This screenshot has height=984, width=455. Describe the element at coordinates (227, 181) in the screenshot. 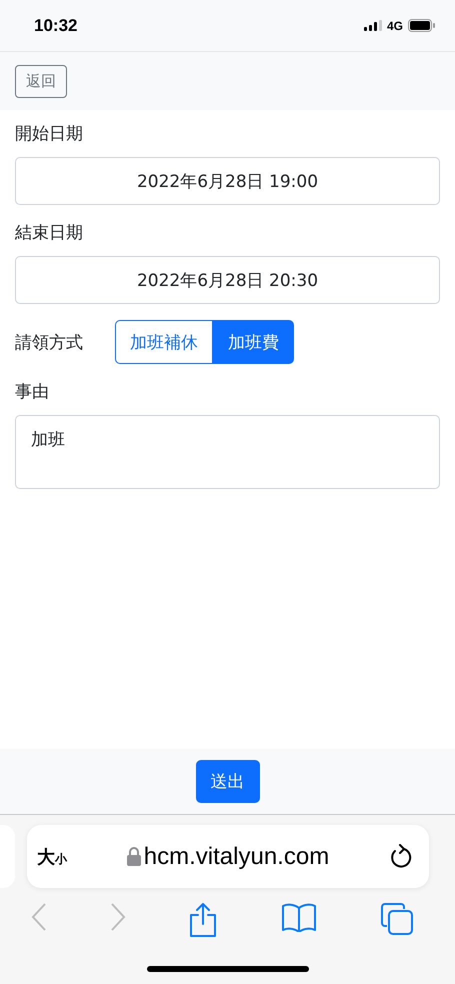

I see `date-field: 2022年6月28日 19:00` at that location.